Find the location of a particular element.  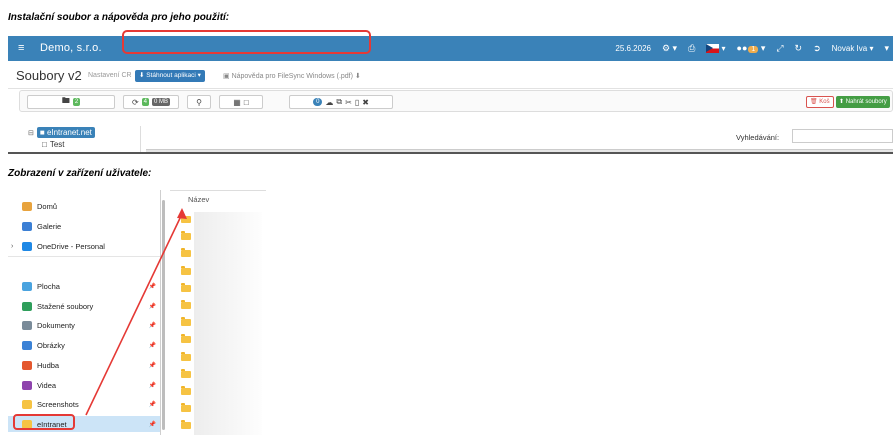

nav-item-hudba: Hudba 📌 is located at coordinates (84, 365).